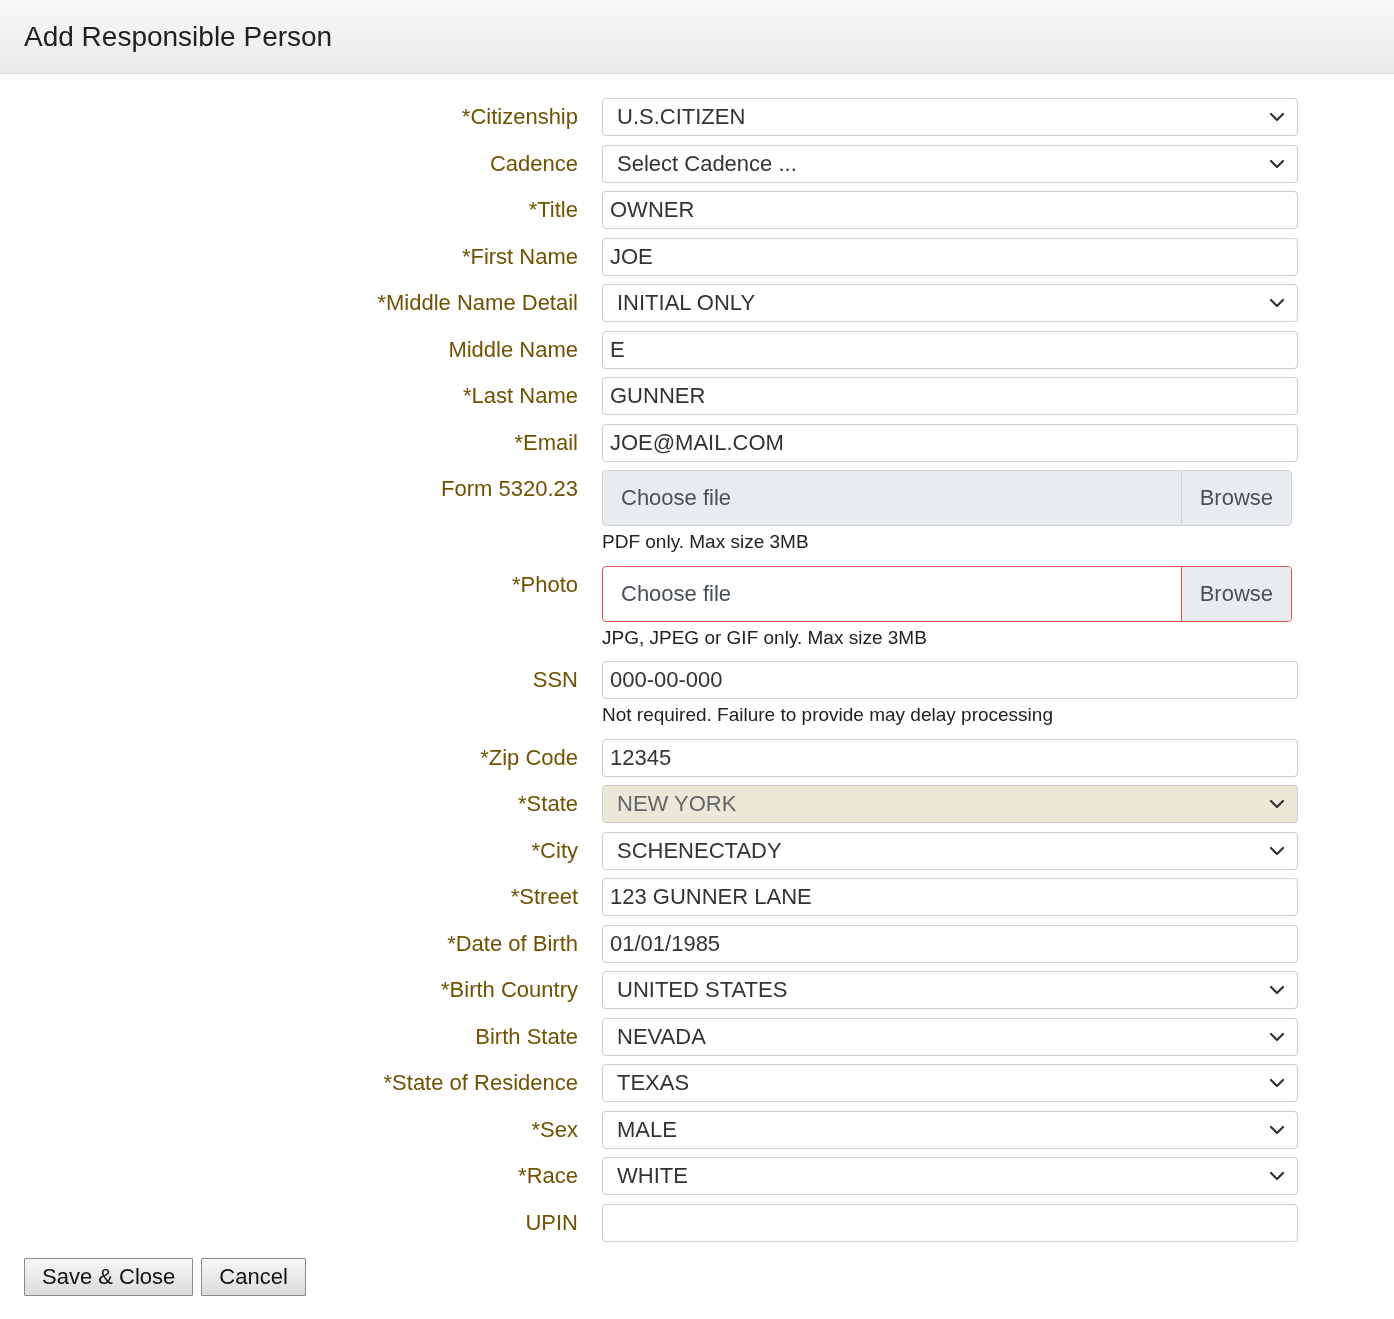 The image size is (1394, 1319). What do you see at coordinates (178, 36) in the screenshot?
I see `dialog-title: Add Responsible Person` at bounding box center [178, 36].